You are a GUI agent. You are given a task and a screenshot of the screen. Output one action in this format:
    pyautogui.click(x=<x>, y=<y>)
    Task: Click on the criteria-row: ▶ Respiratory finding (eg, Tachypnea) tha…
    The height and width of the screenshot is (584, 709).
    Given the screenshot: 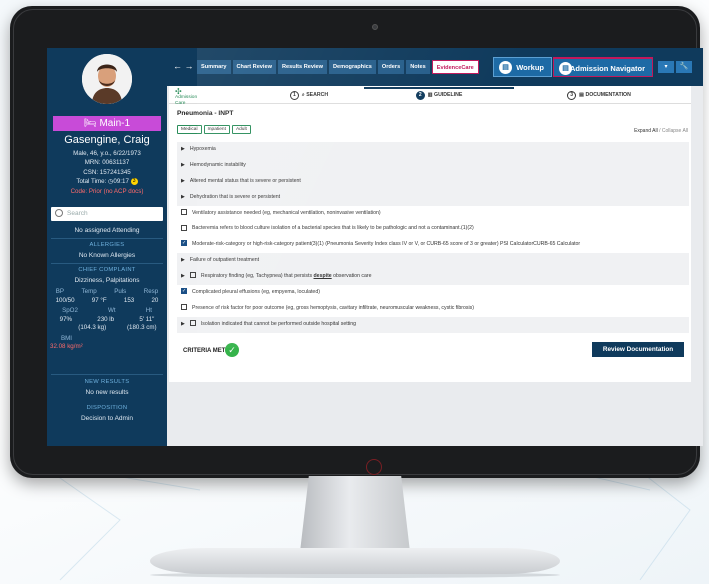 What is the action you would take?
    pyautogui.click(x=433, y=277)
    